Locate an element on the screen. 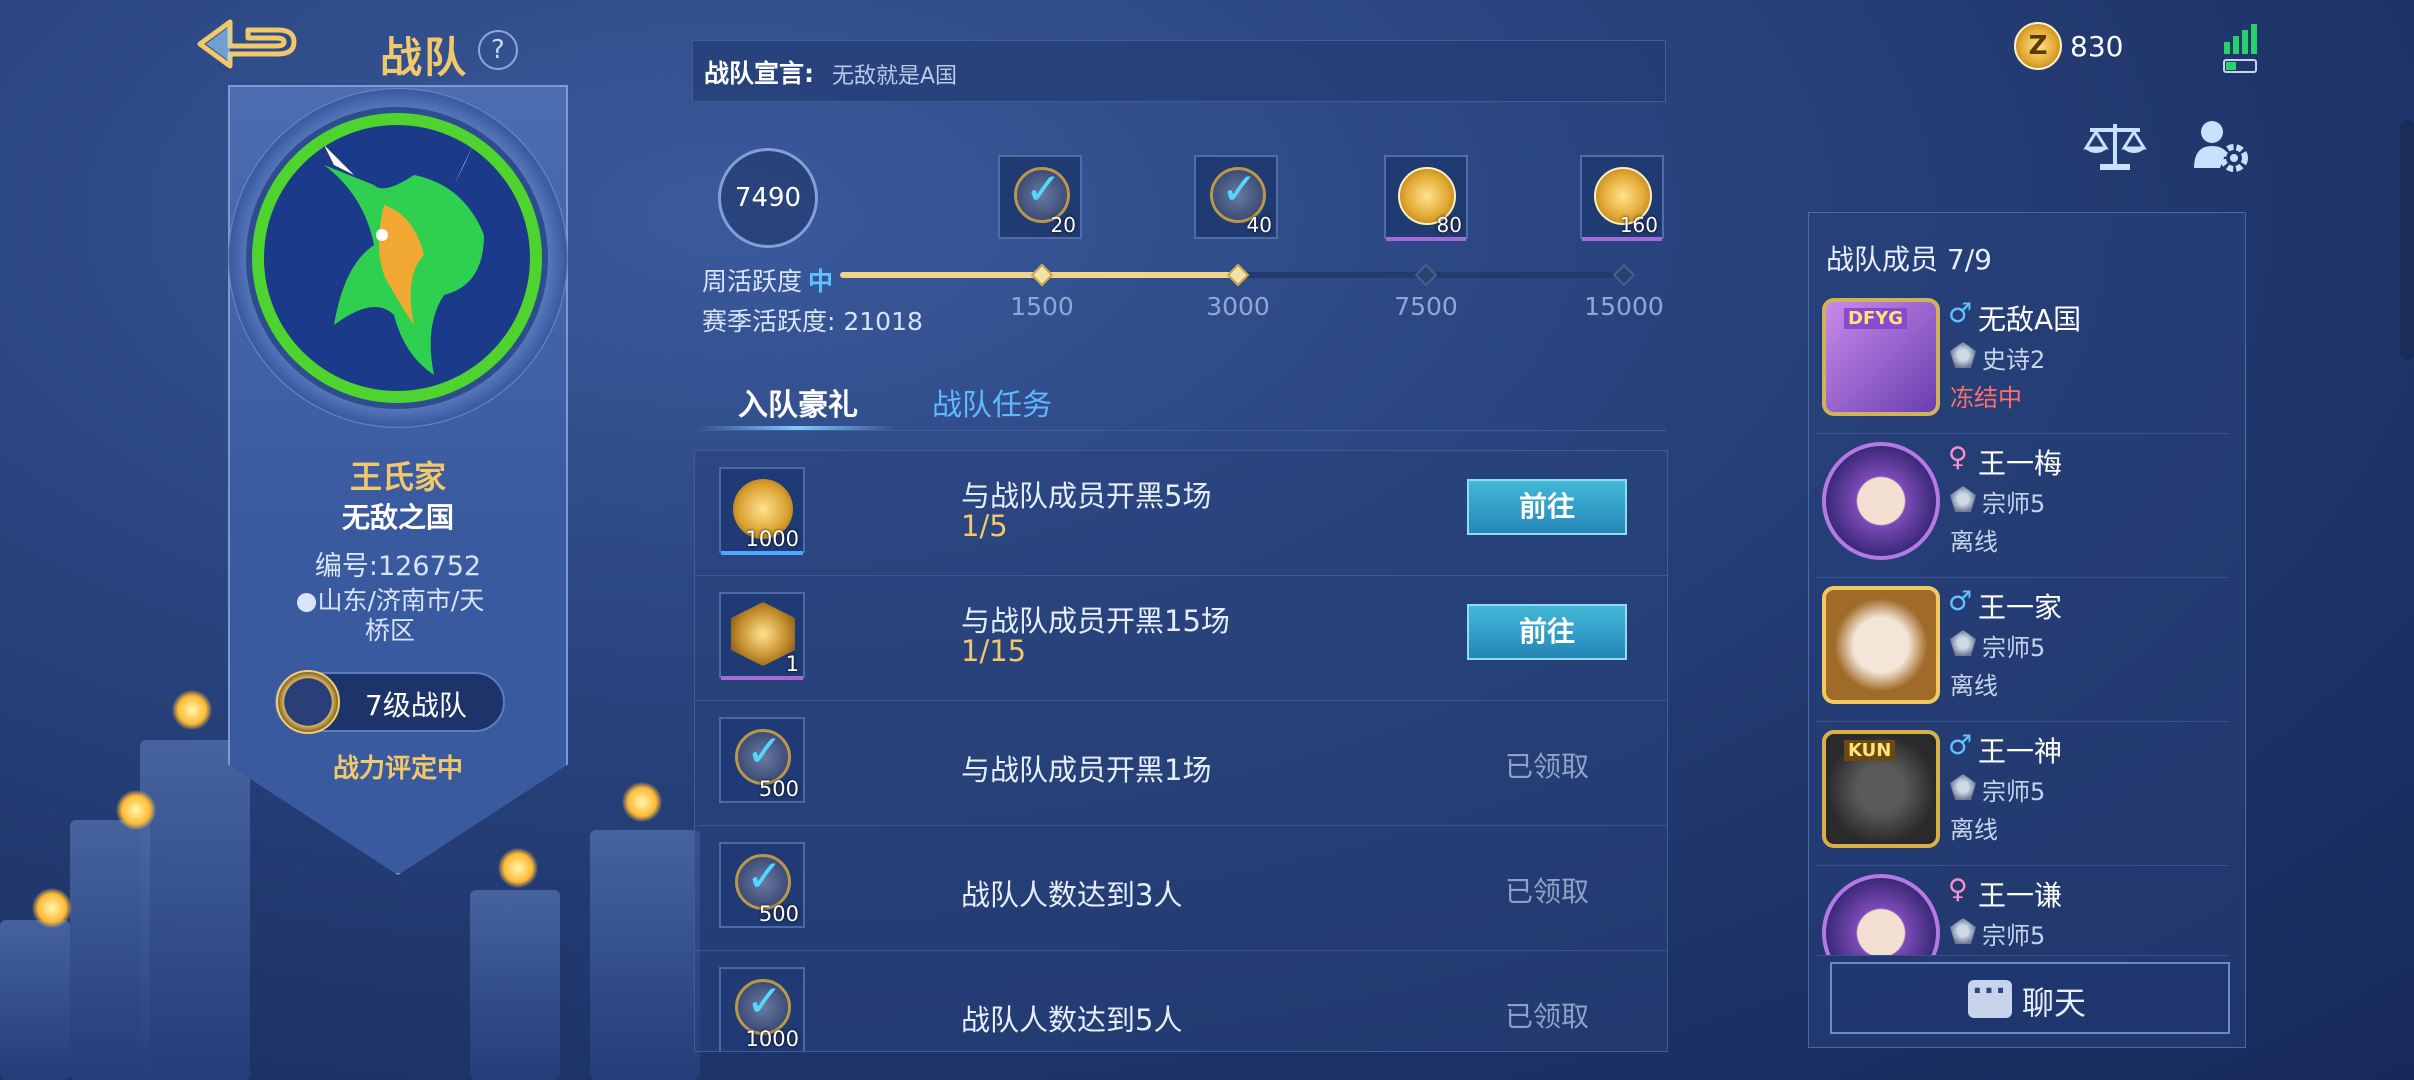 The width and height of the screenshot is (2414, 1080). avatar: DFYG is located at coordinates (1881, 357).